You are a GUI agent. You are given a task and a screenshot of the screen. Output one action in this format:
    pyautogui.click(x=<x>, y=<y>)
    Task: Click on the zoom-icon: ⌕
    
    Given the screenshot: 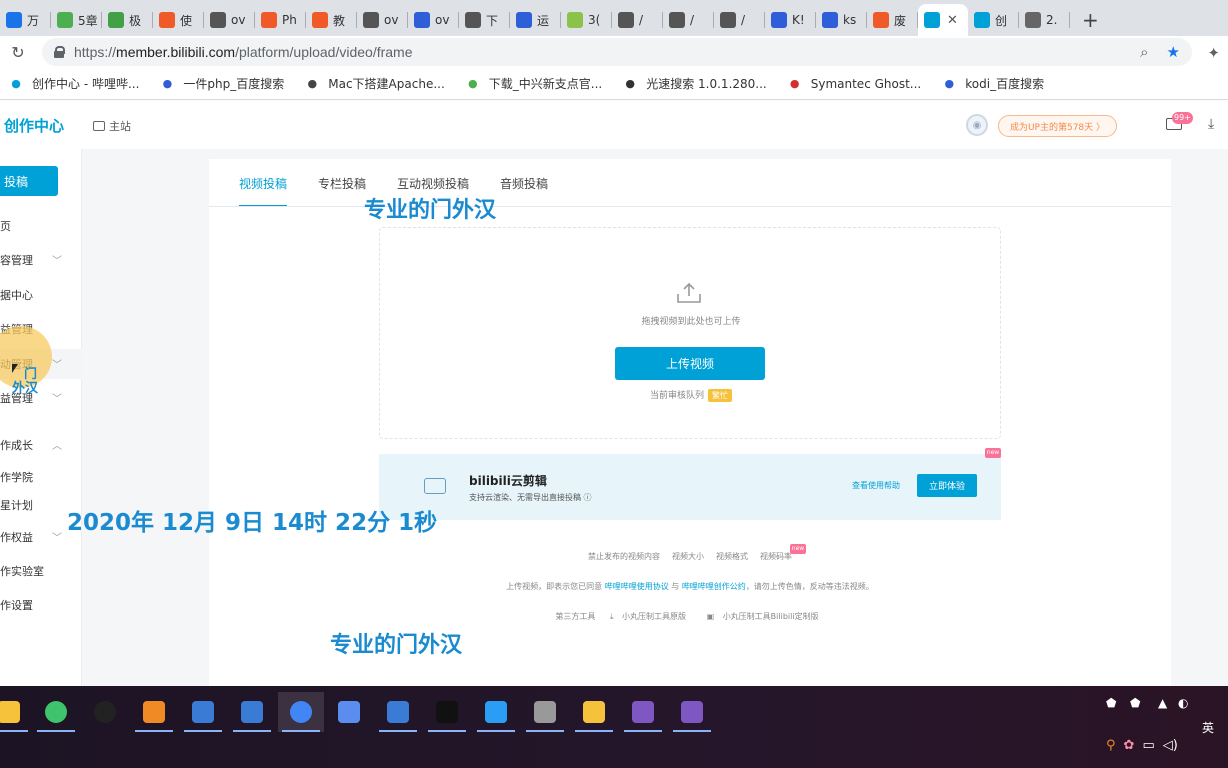 What is the action you would take?
    pyautogui.click(x=1144, y=52)
    